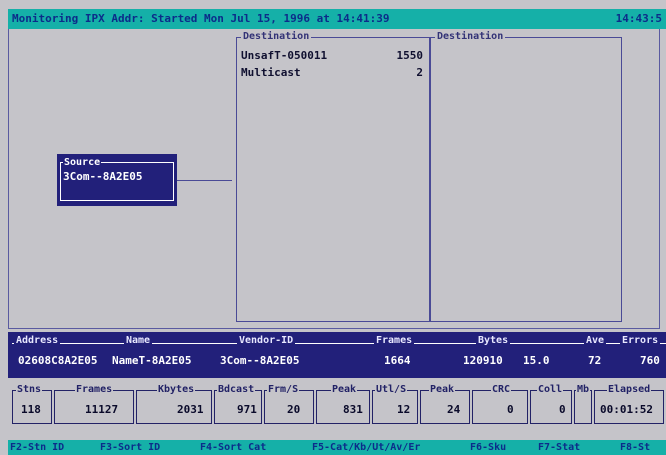 This screenshot has width=666, height=455. Describe the element at coordinates (410, 55) in the screenshot. I see `destination-count: 1550` at that location.